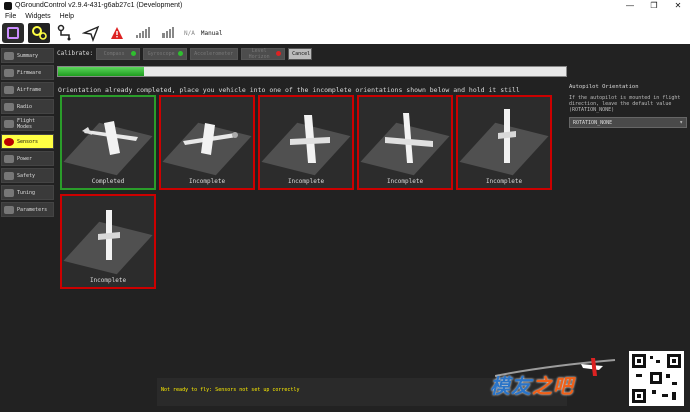  Describe the element at coordinates (25, 106) in the screenshot. I see `sidebar-item-label: Radio` at that location.